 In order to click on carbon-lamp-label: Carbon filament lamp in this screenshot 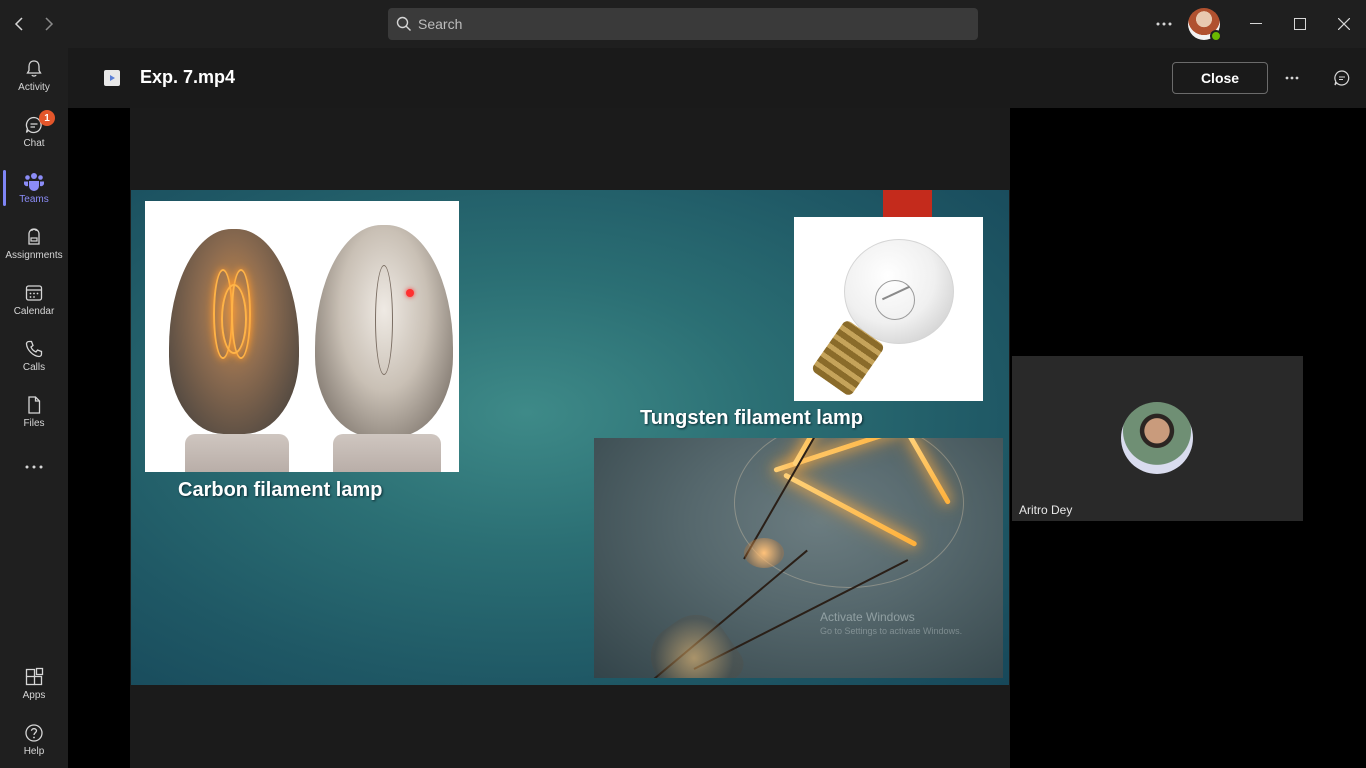, I will do `click(280, 490)`.